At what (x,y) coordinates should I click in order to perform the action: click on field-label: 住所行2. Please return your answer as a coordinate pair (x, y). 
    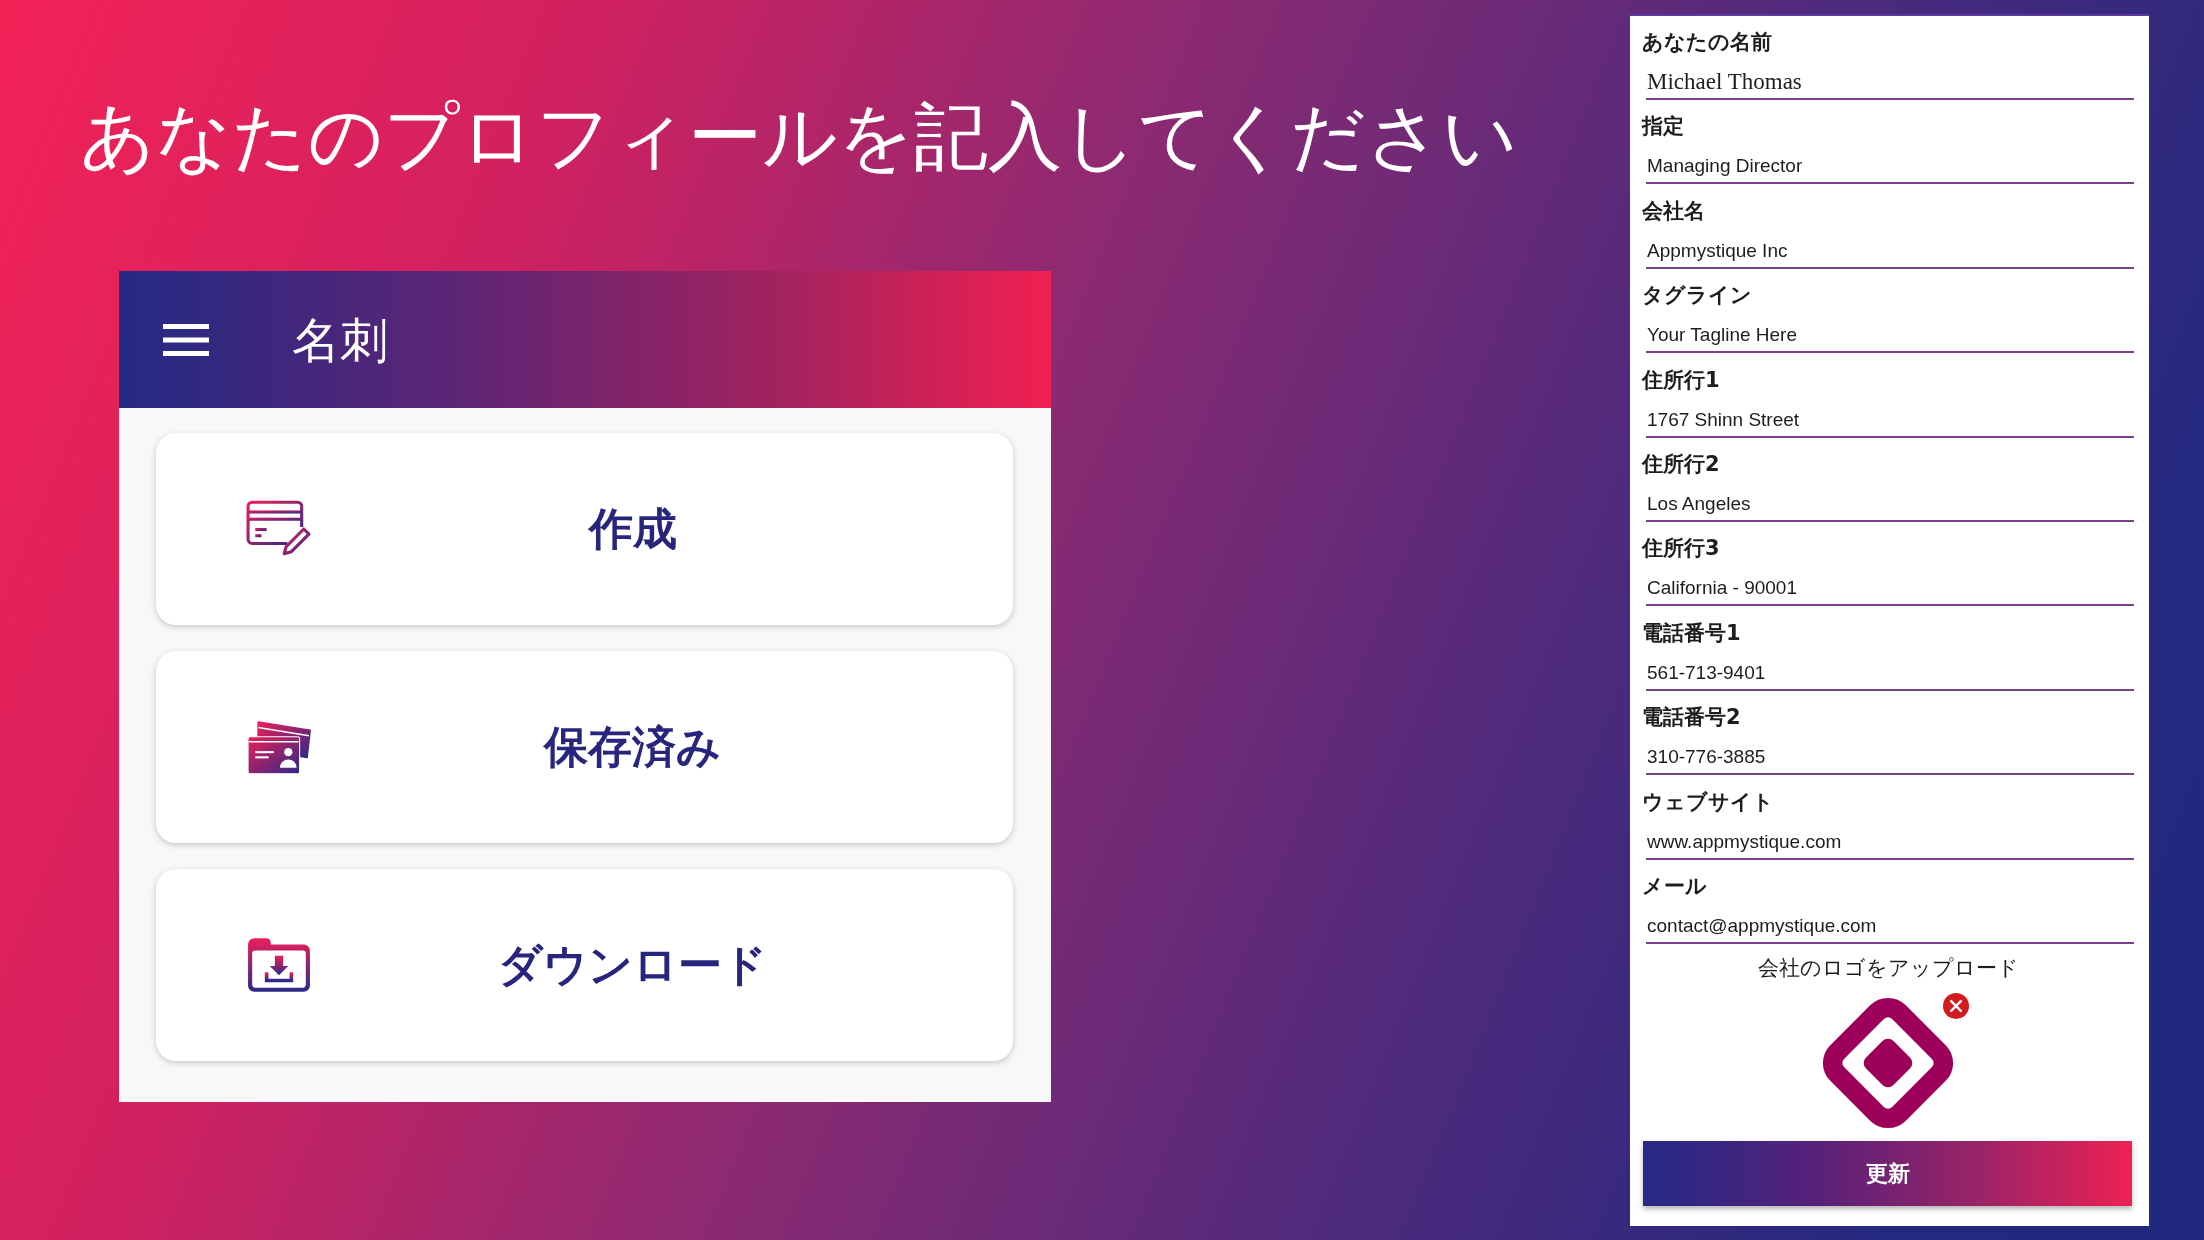
    Looking at the image, I should click on (1681, 464).